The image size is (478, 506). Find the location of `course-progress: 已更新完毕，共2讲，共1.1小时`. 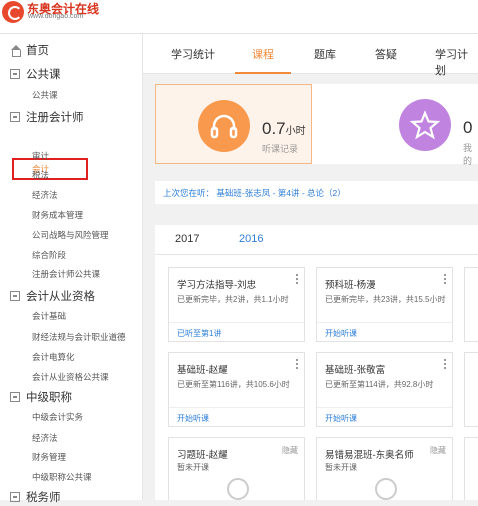

course-progress: 已更新完毕，共2讲，共1.1小时 is located at coordinates (233, 299).